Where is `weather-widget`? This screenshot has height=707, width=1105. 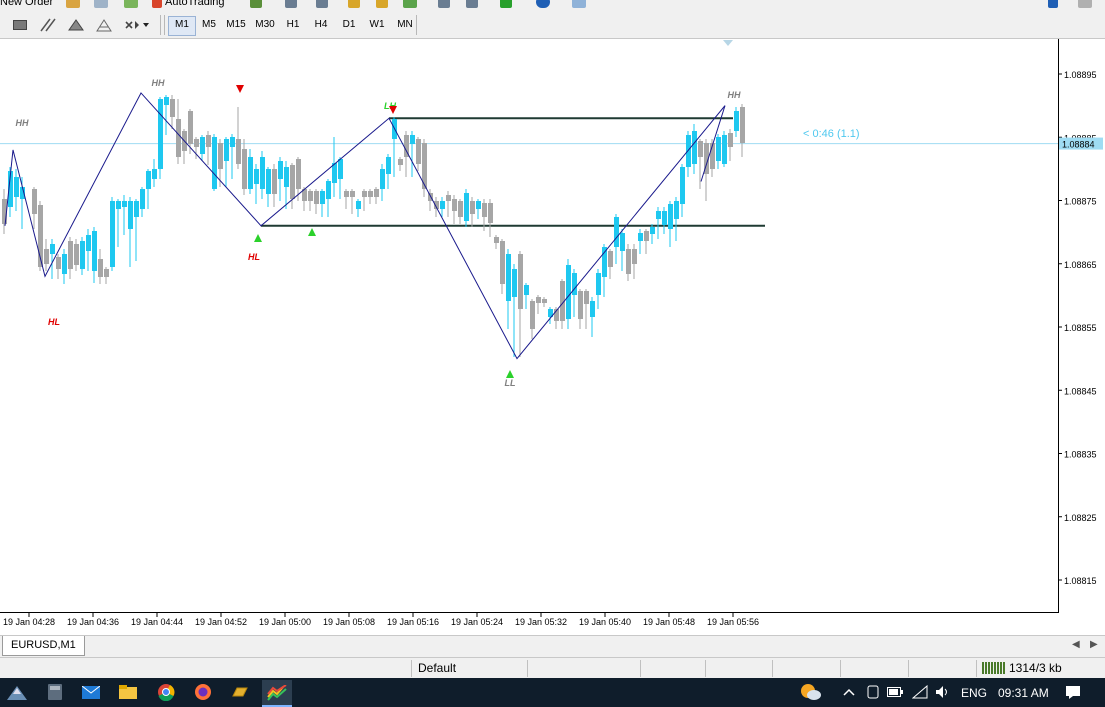 weather-widget is located at coordinates (811, 692).